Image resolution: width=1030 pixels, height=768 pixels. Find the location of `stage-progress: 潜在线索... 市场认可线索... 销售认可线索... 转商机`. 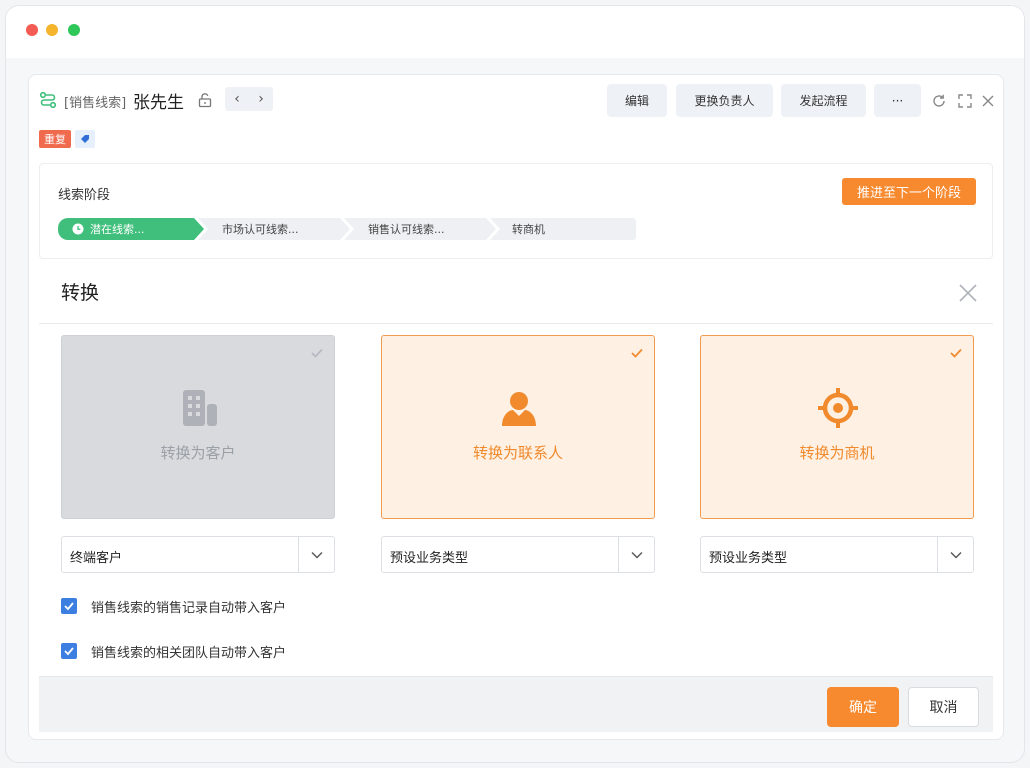

stage-progress: 潜在线索... 市场认可线索... 销售认可线索... 转商机 is located at coordinates (348, 229).